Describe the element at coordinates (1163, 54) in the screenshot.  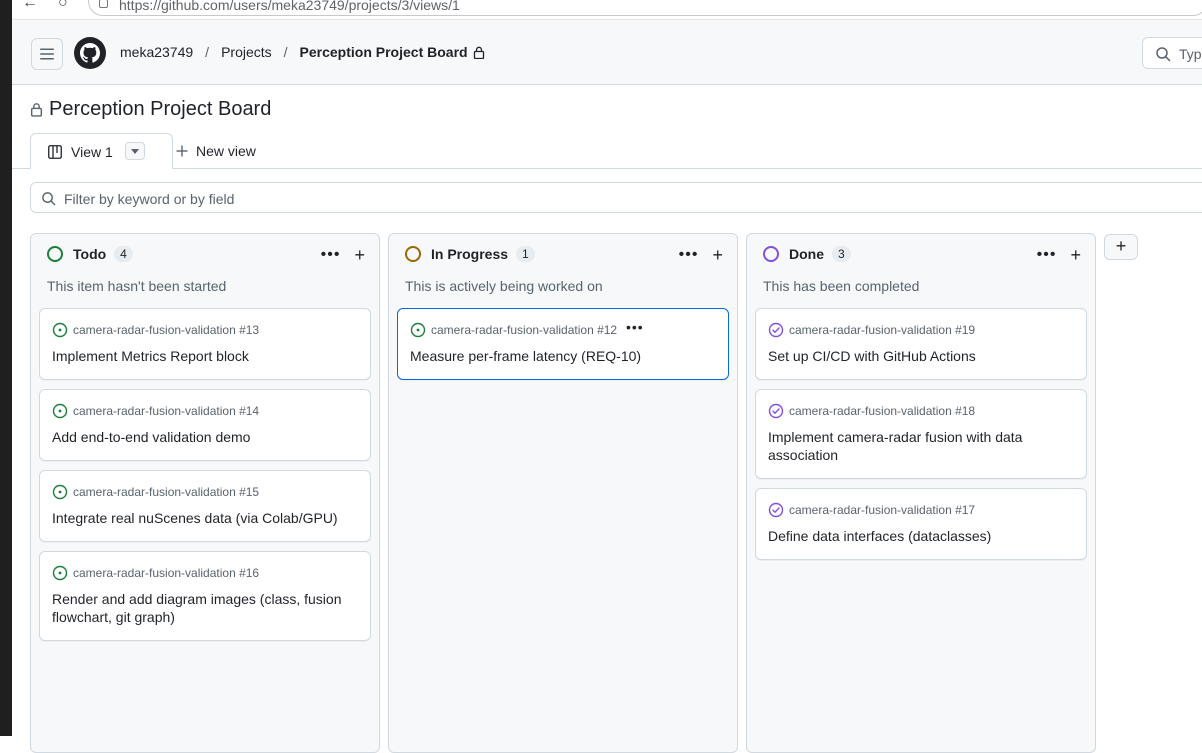
I see `search-icon` at that location.